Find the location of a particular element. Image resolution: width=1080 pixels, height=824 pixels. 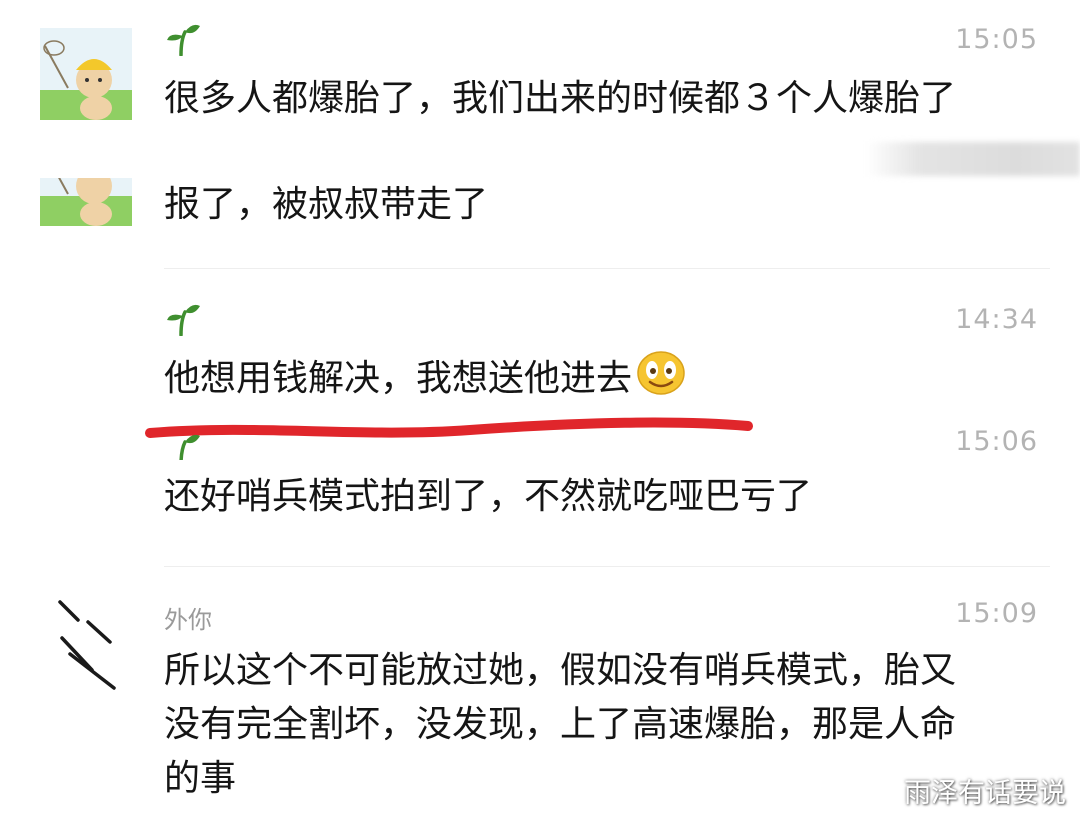

message-time: 15:05 is located at coordinates (996, 39).